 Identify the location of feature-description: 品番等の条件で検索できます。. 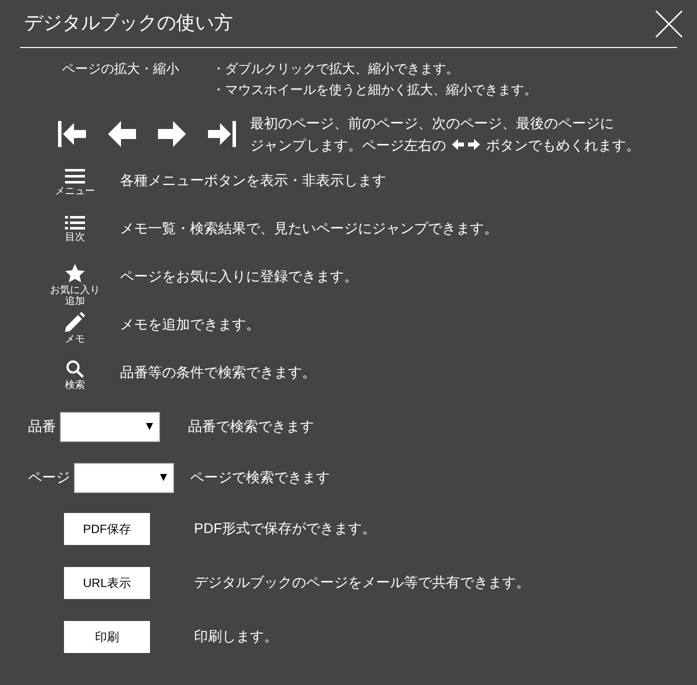
(218, 372).